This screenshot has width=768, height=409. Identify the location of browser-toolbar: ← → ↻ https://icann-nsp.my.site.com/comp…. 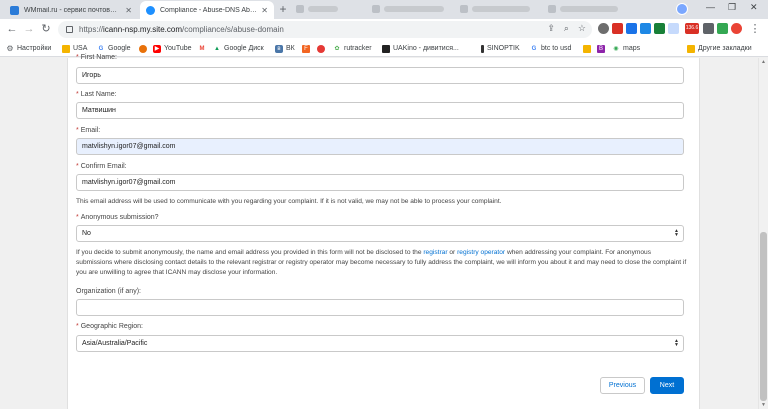
(384, 29).